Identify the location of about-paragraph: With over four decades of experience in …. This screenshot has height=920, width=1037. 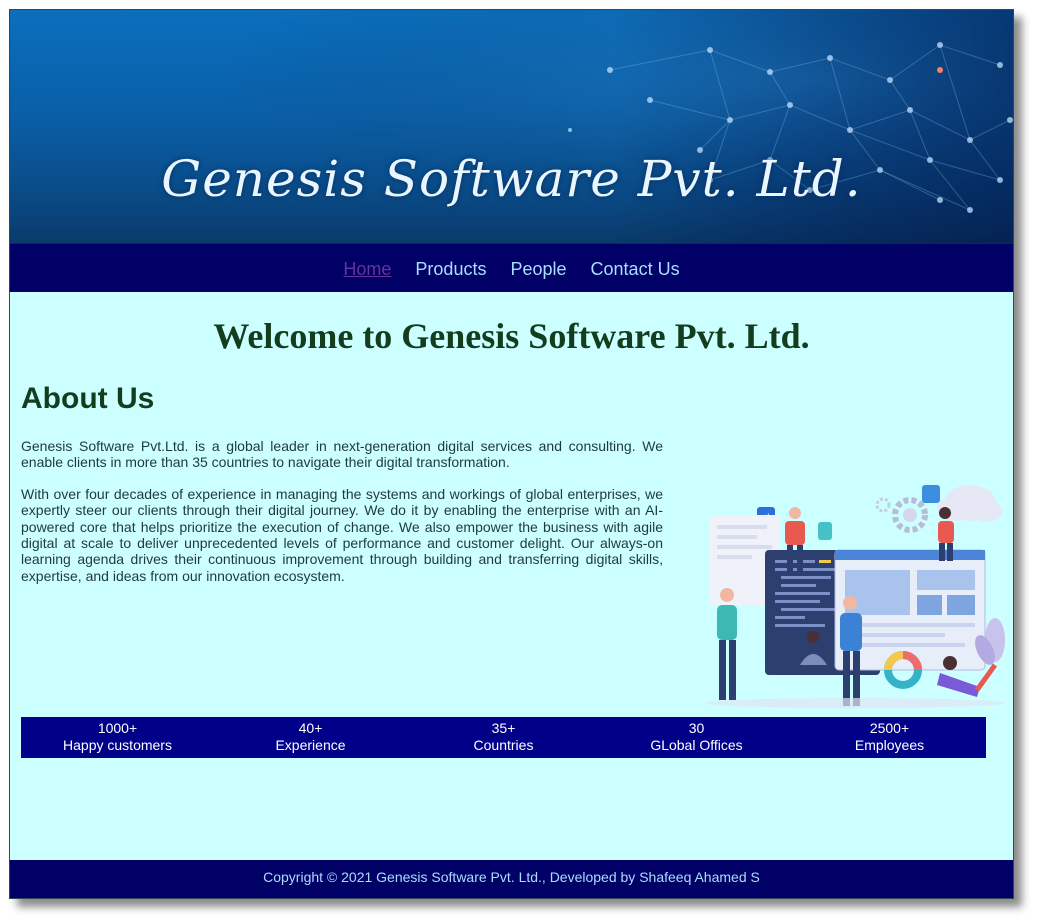
(342, 534).